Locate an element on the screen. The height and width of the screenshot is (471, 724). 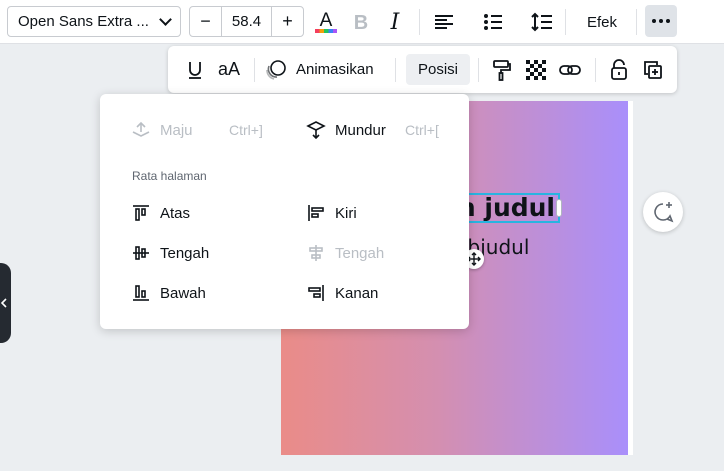
send-backward-item: Mundur is located at coordinates (345, 130).